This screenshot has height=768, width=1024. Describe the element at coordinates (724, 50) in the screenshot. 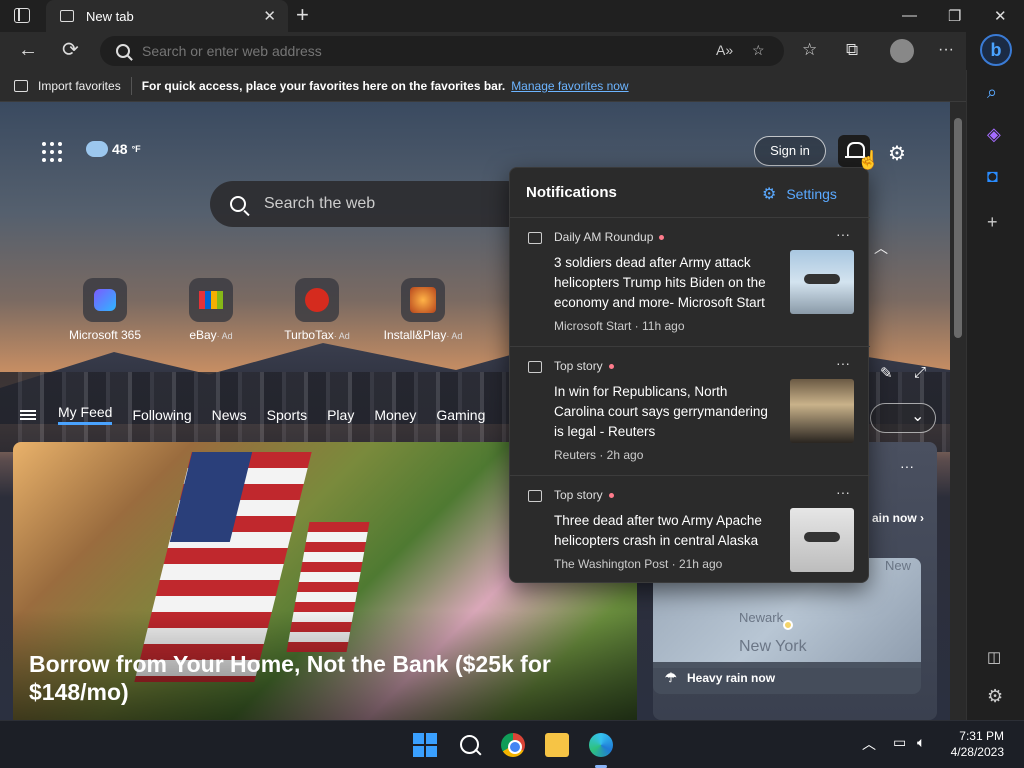

I see `read-aloud-icon: A»` at that location.